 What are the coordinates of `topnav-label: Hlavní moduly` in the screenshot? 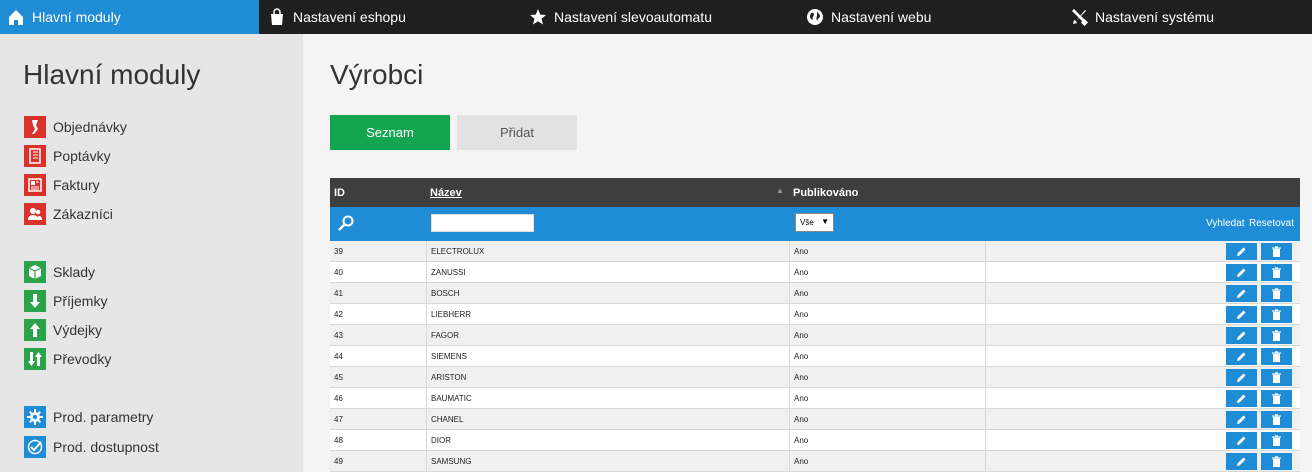 It's located at (76, 17).